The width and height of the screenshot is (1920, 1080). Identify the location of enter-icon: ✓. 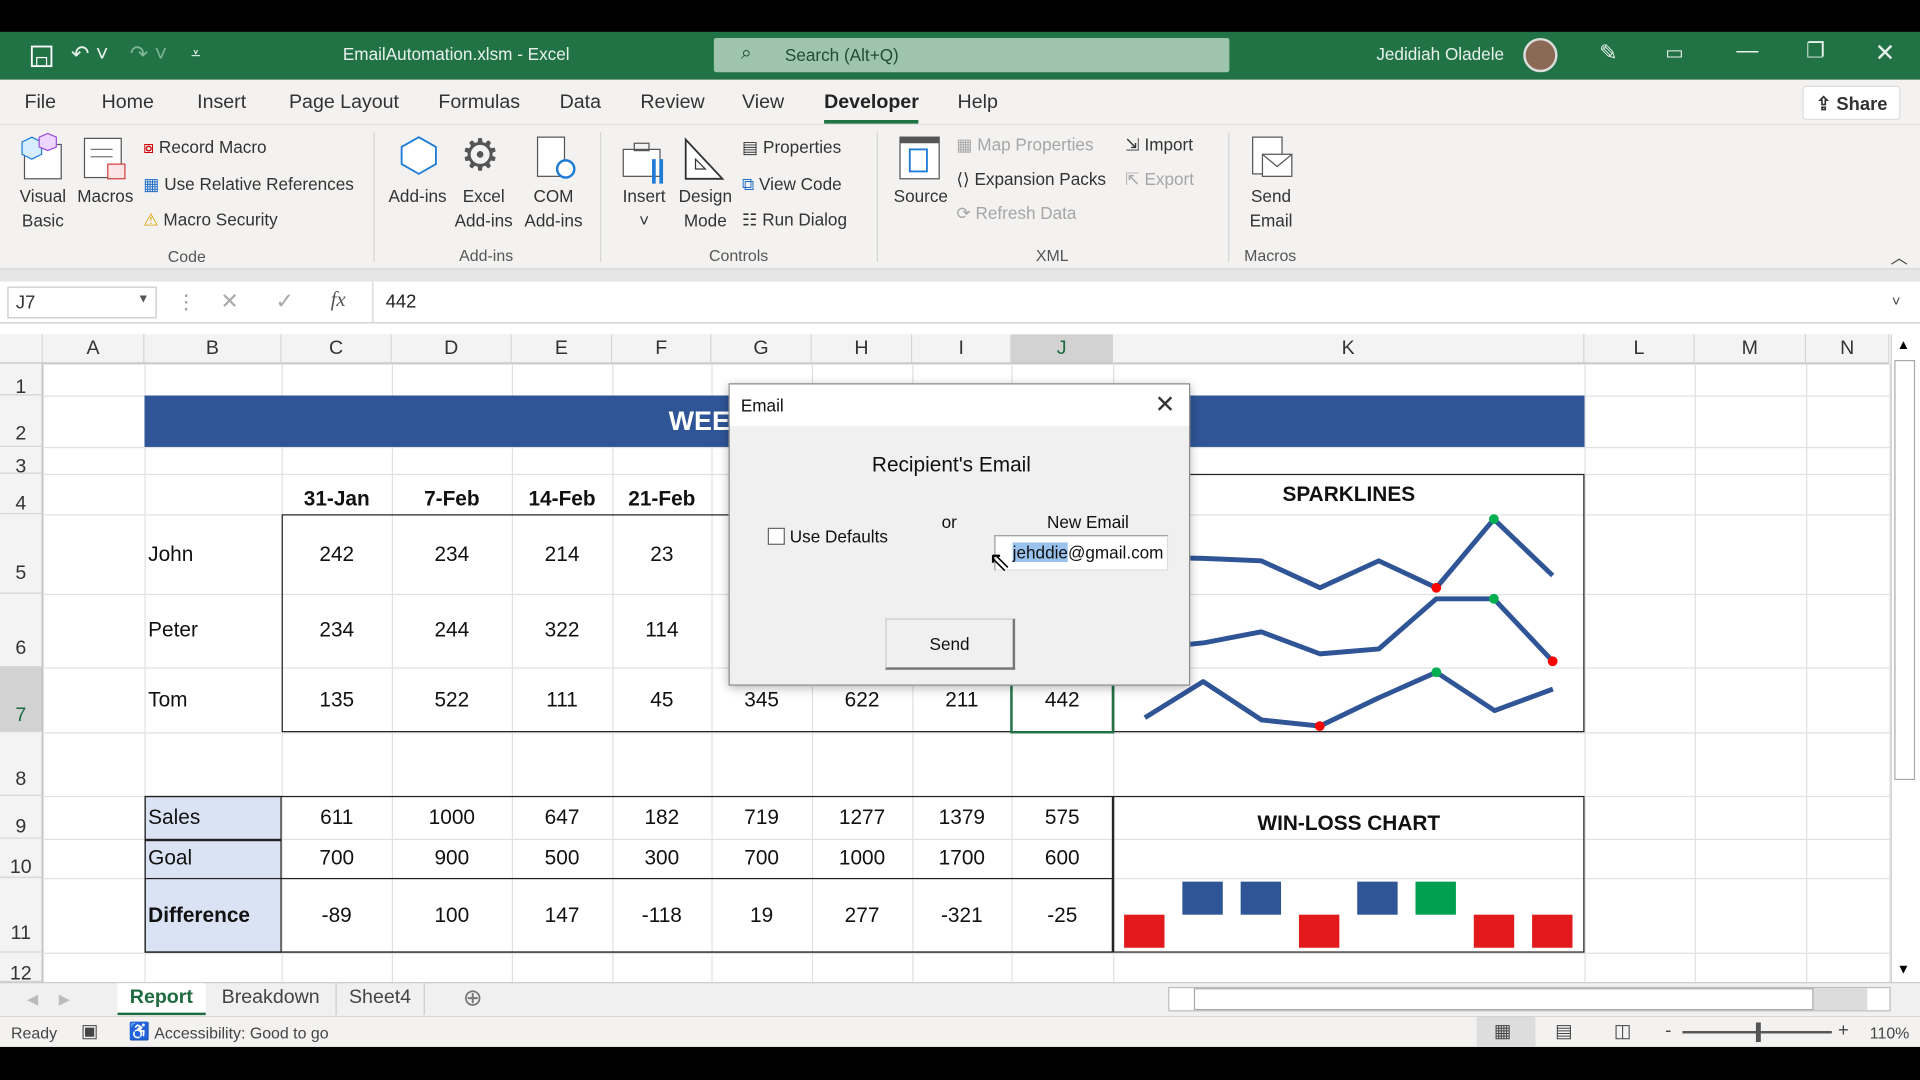
(285, 302).